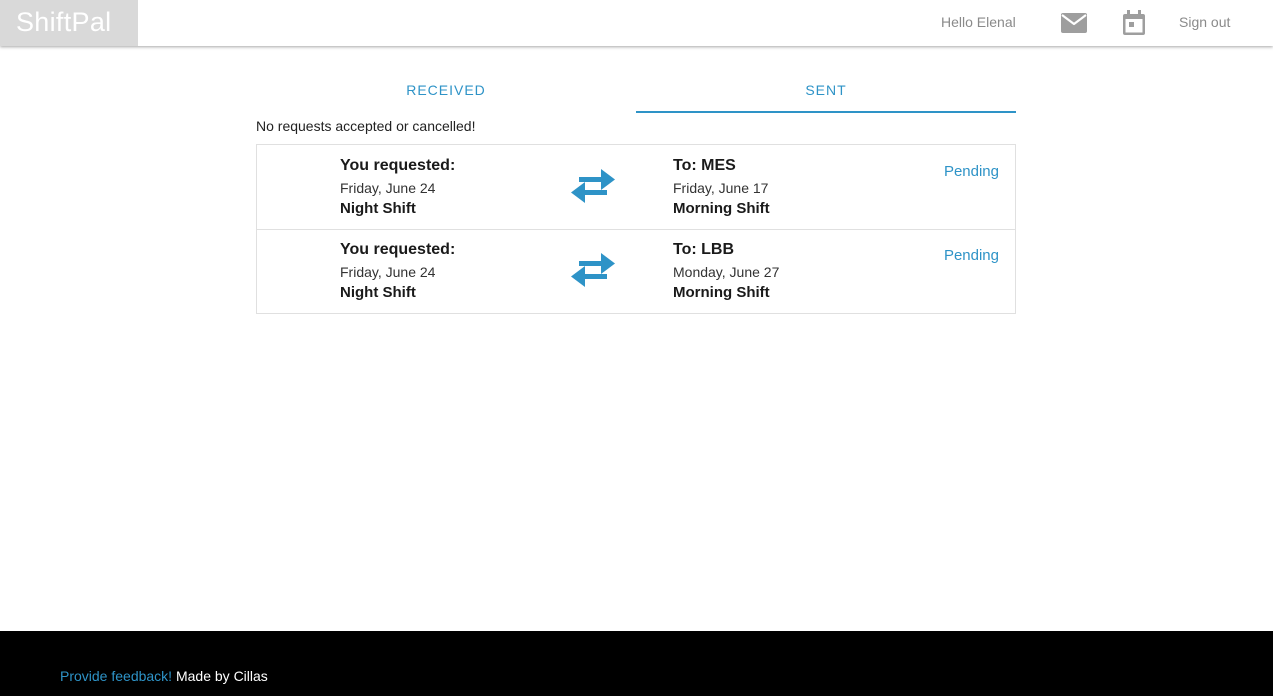 The height and width of the screenshot is (696, 1273). Describe the element at coordinates (1204, 22) in the screenshot. I see `sign-out-link: Sign out` at that location.